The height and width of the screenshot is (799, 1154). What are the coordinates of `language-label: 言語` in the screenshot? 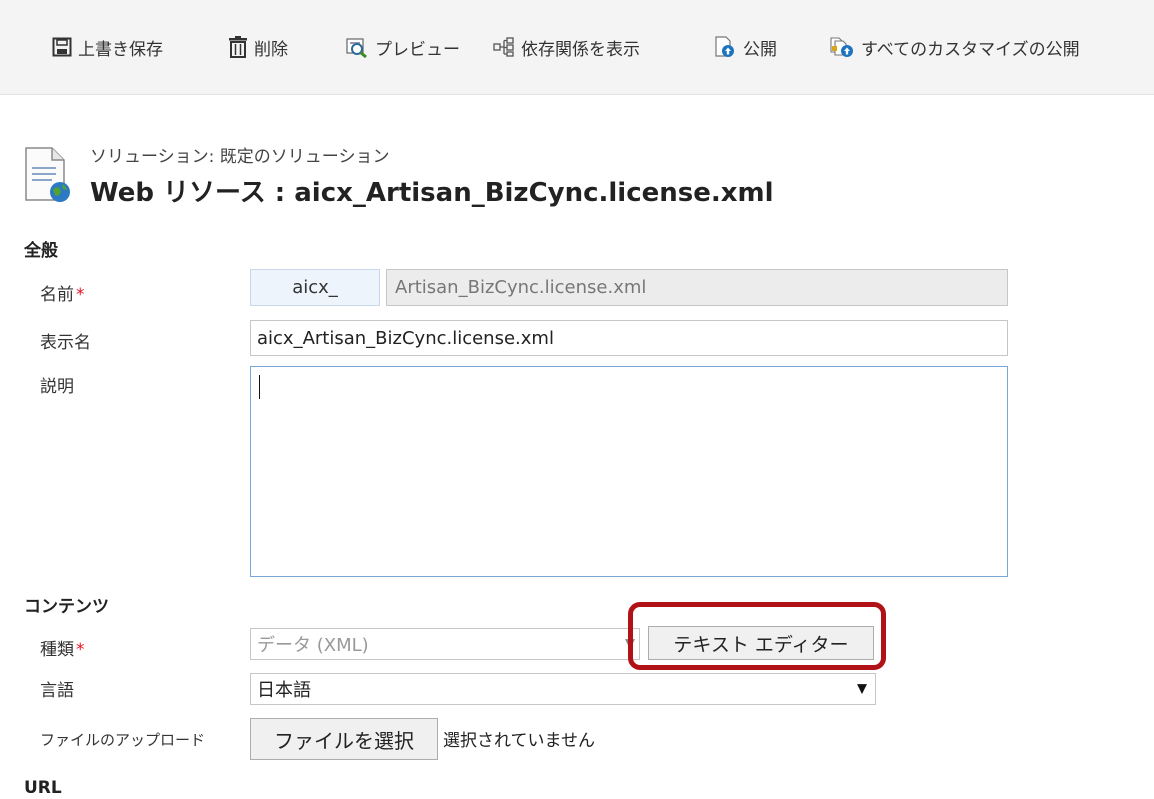 It's located at (57, 691).